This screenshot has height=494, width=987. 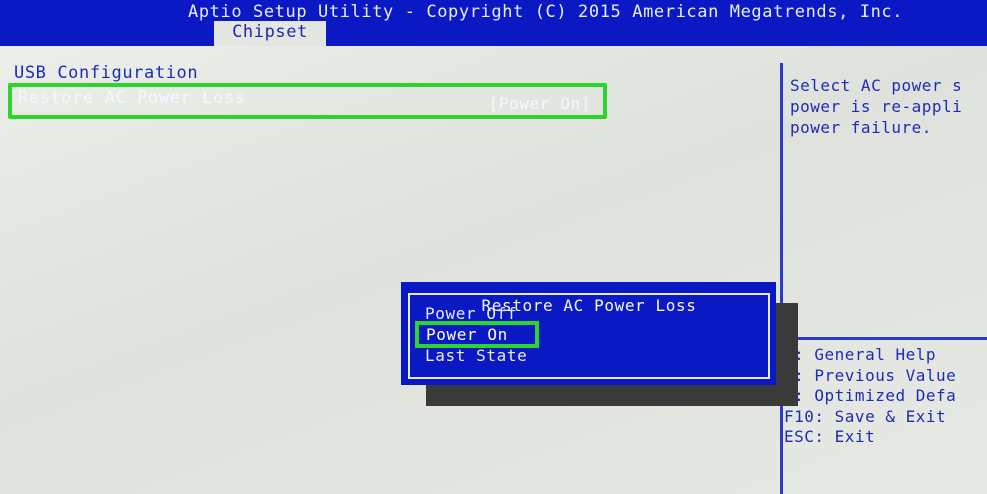 I want to click on setting-restore-ac-power-loss: Restore AC Power Loss [Power On], so click(x=307, y=101).